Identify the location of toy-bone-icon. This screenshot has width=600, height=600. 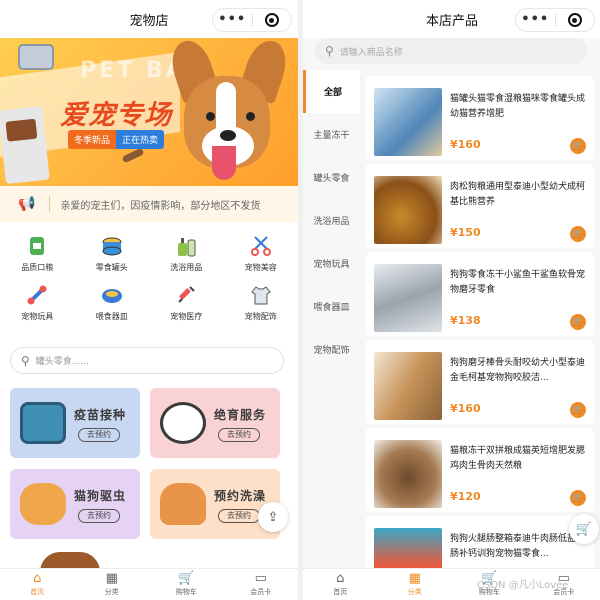
(37, 295).